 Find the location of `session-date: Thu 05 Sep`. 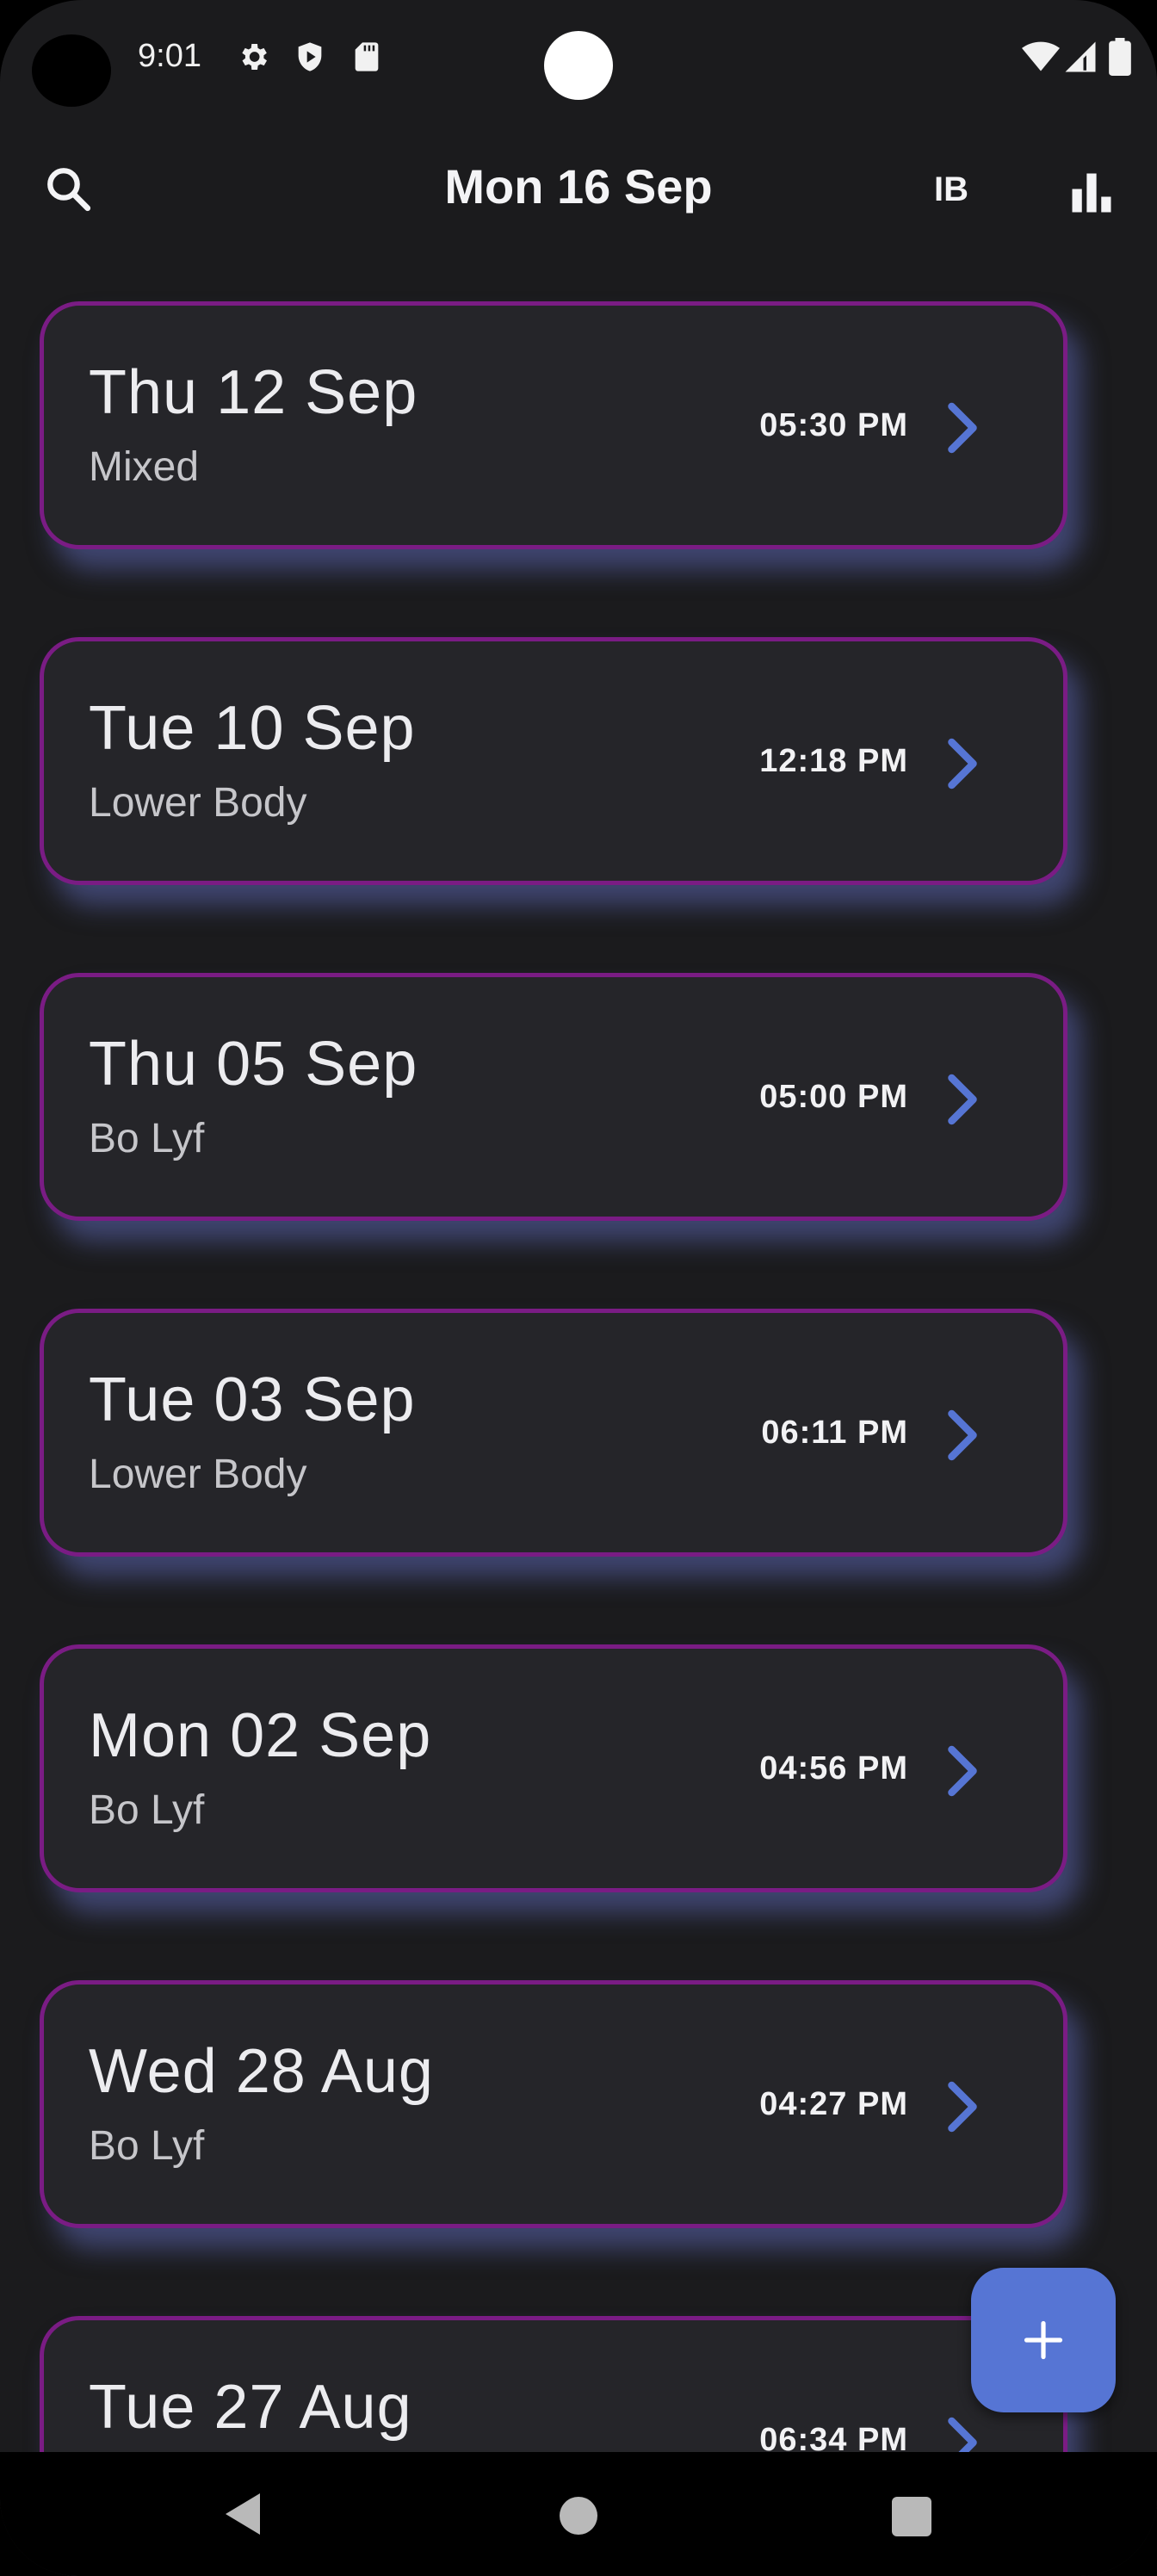

session-date: Thu 05 Sep is located at coordinates (254, 1065).